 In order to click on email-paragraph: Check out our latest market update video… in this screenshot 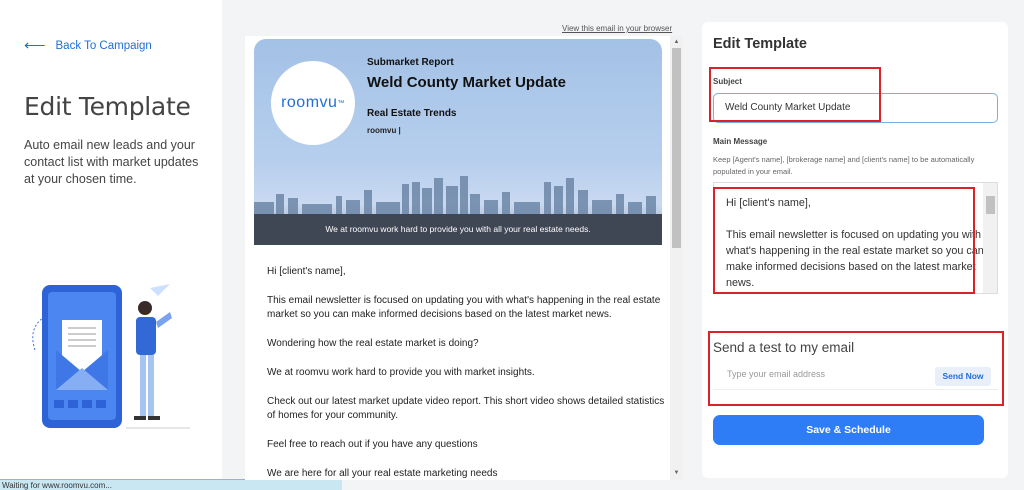, I will do `click(466, 408)`.